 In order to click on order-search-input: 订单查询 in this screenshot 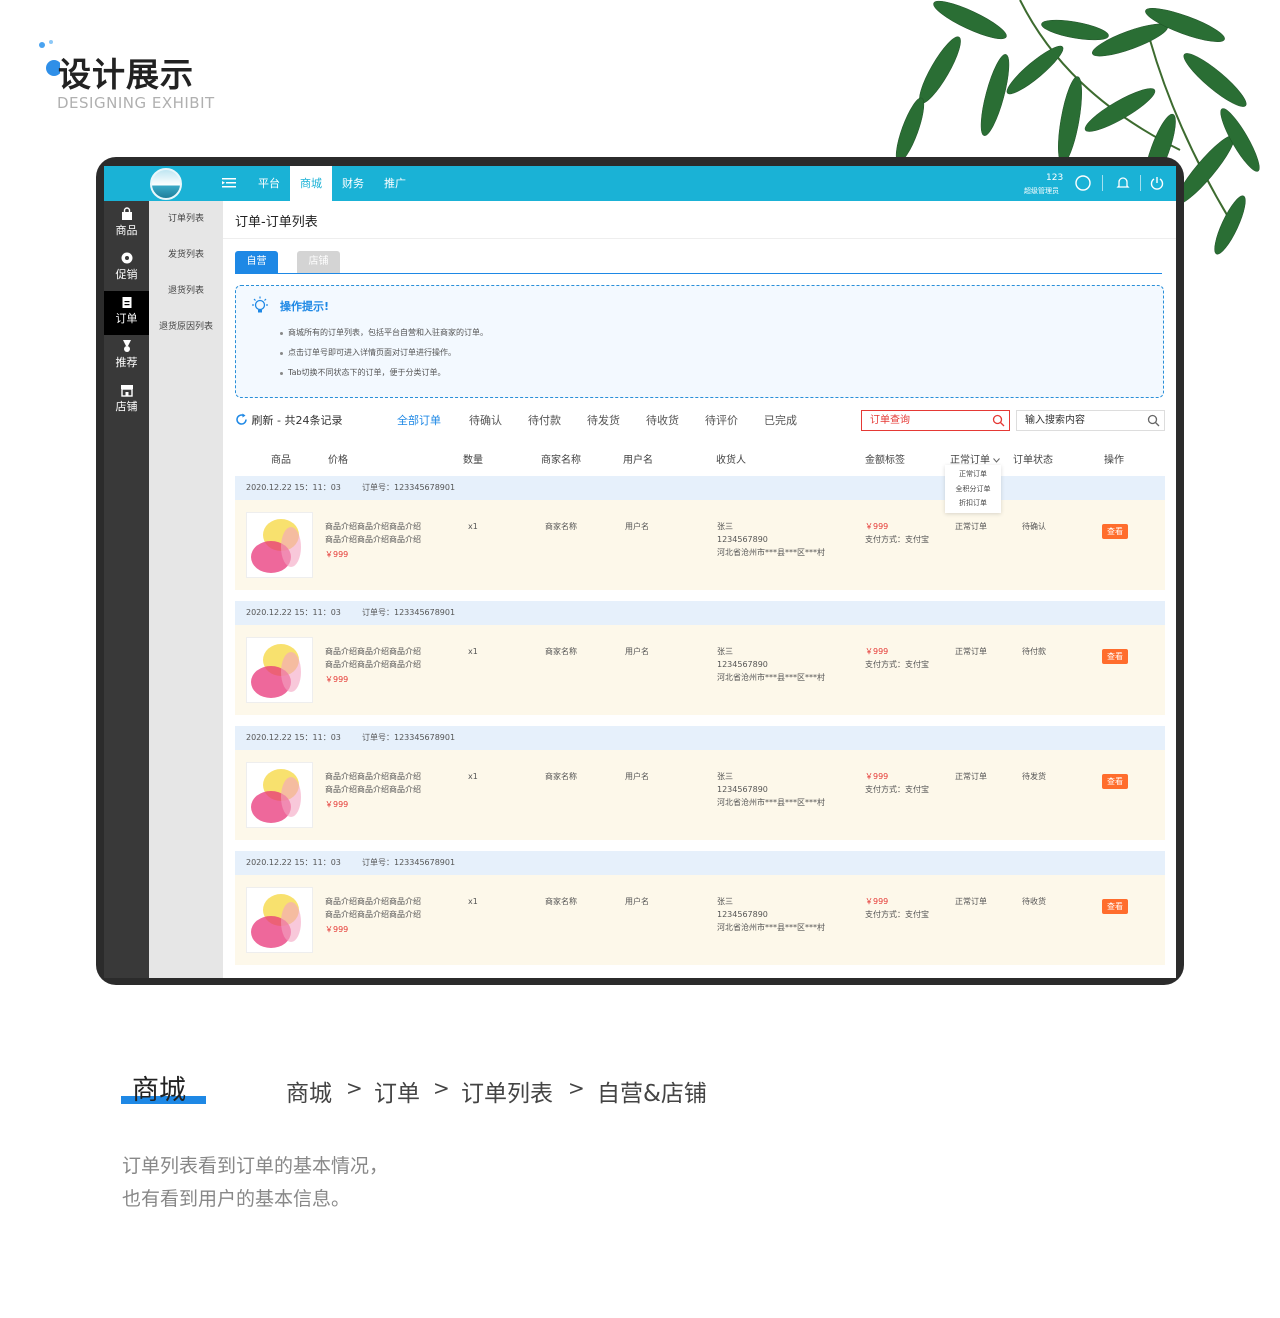, I will do `click(935, 420)`.